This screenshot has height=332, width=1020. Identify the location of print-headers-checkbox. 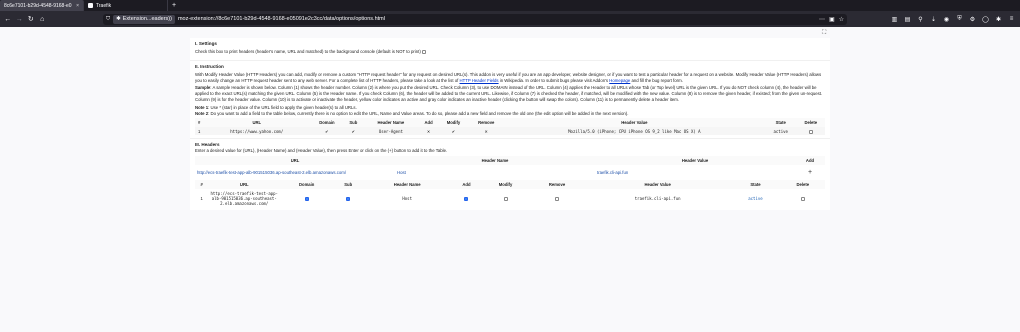
(424, 51).